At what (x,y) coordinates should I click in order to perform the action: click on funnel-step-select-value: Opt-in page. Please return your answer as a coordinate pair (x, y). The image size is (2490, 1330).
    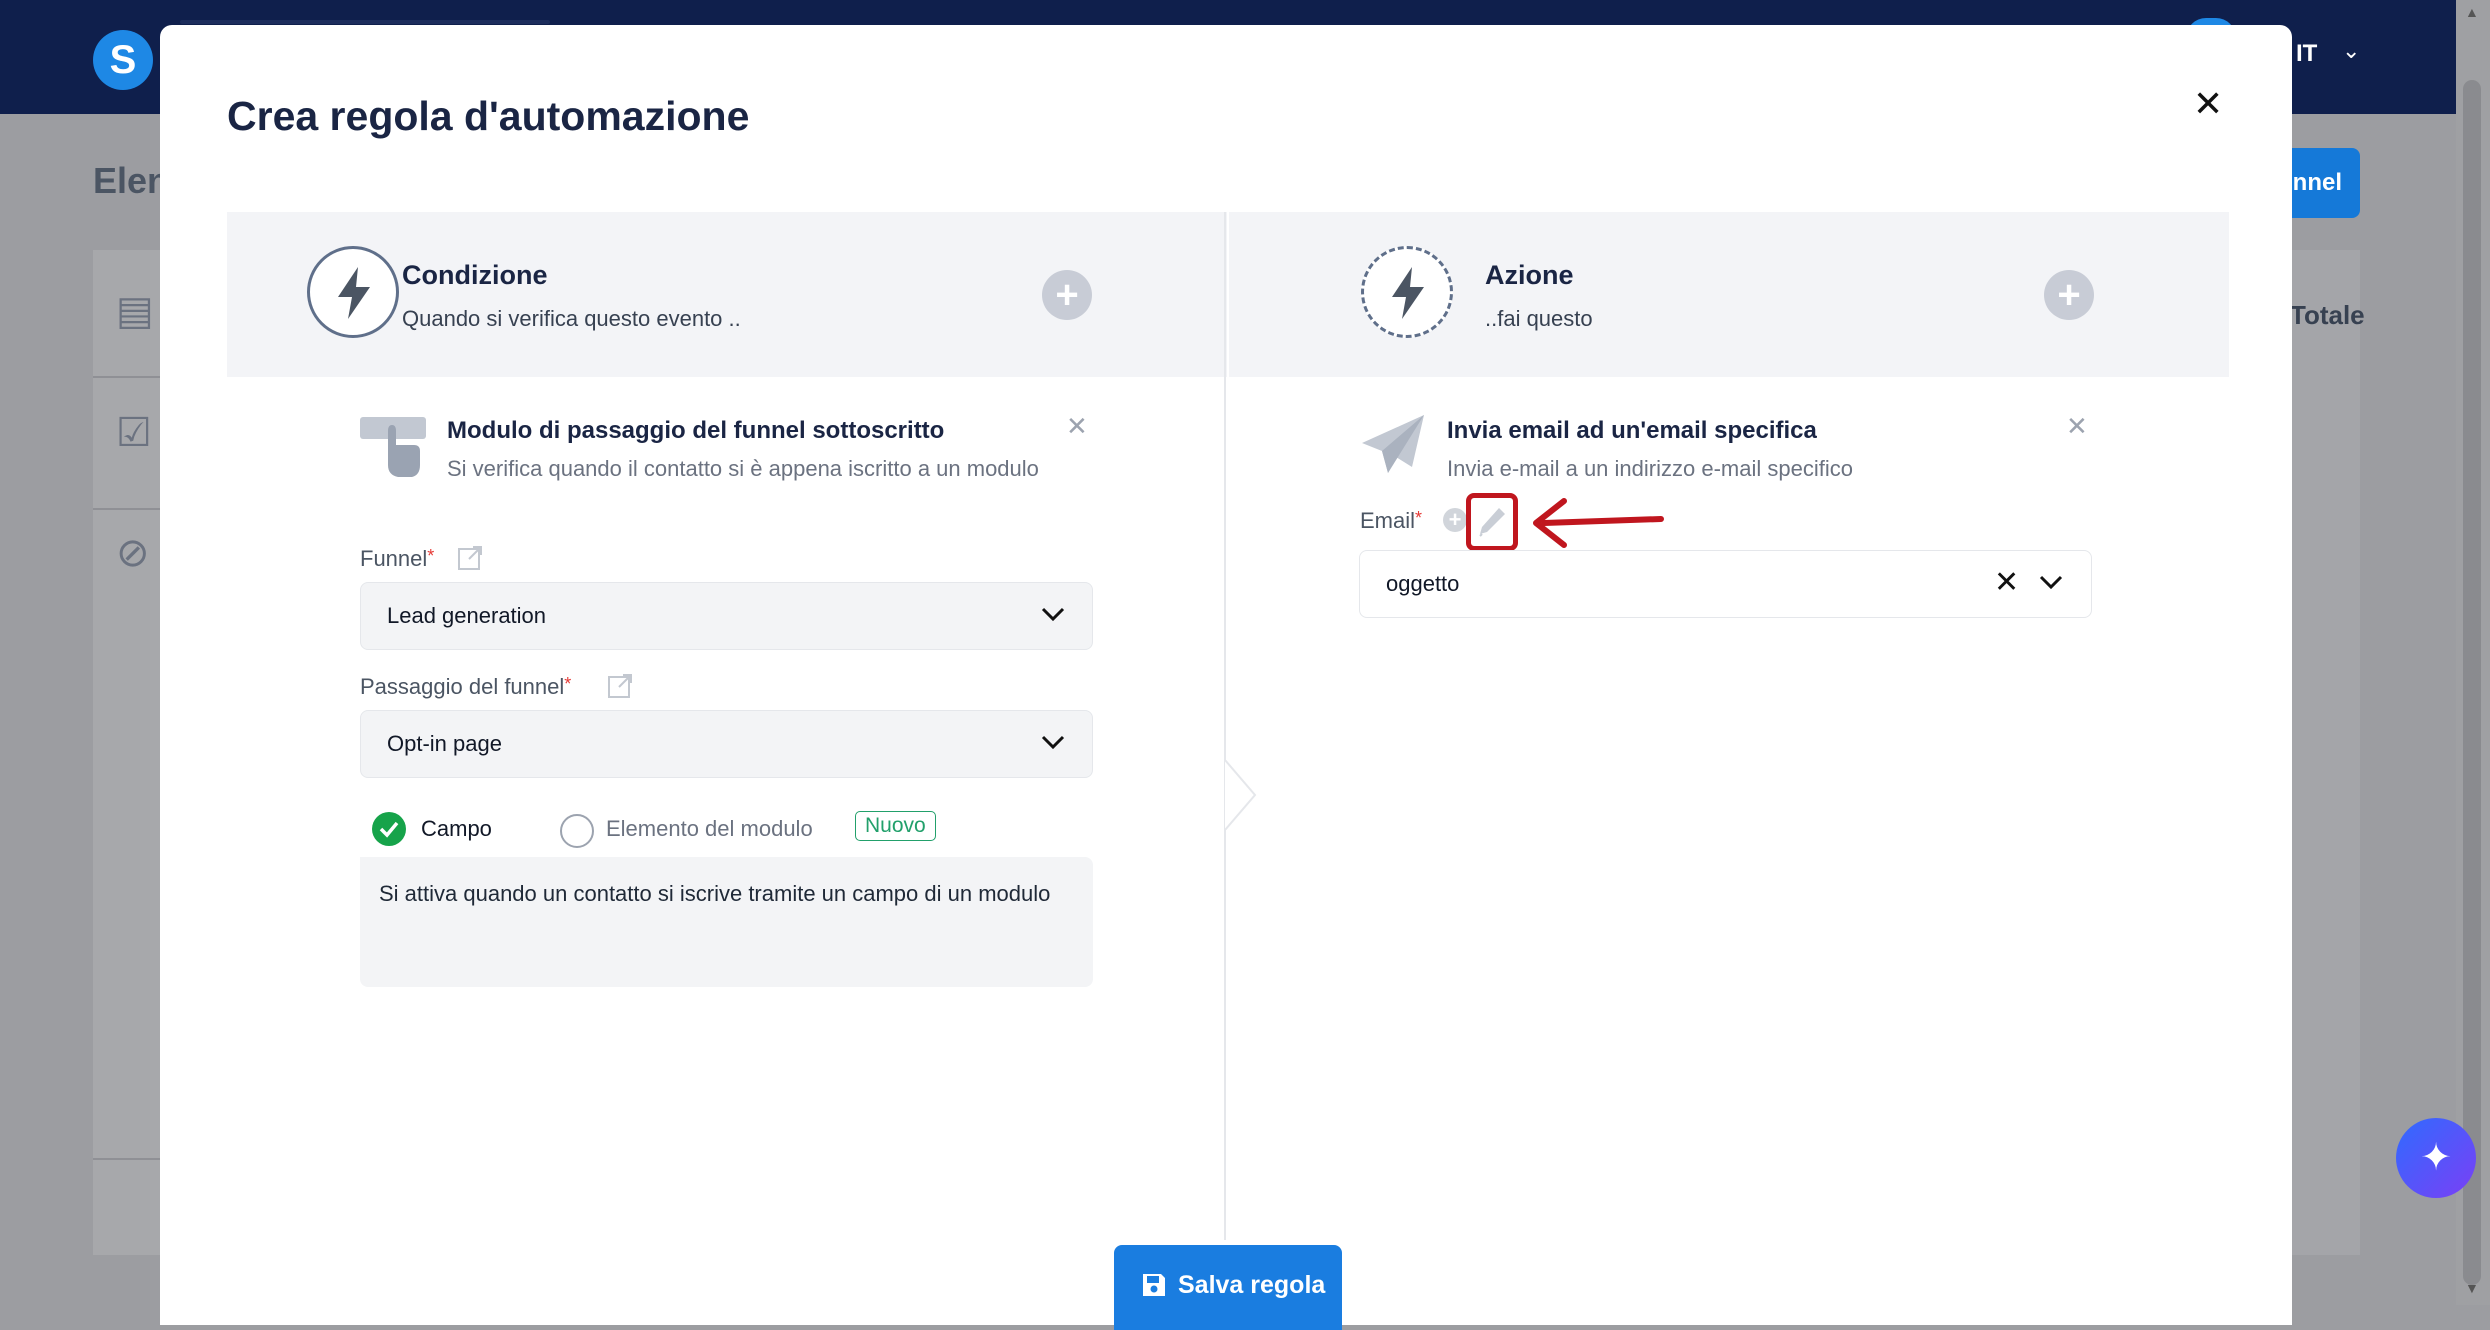
    Looking at the image, I should click on (444, 743).